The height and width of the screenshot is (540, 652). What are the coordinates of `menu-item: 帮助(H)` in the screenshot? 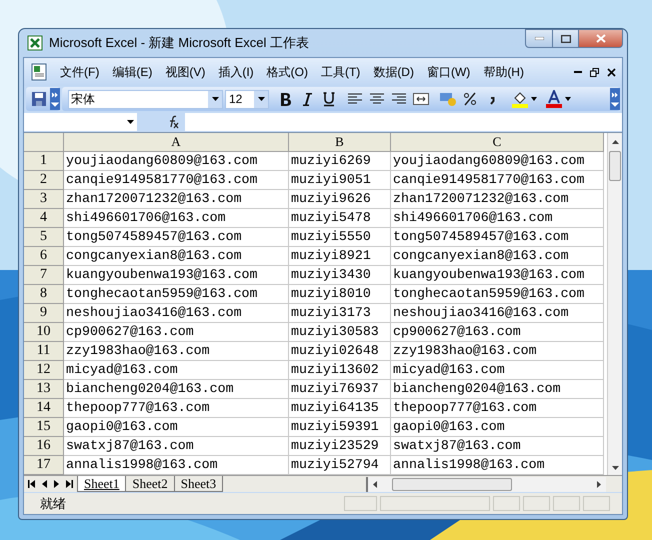 It's located at (503, 72).